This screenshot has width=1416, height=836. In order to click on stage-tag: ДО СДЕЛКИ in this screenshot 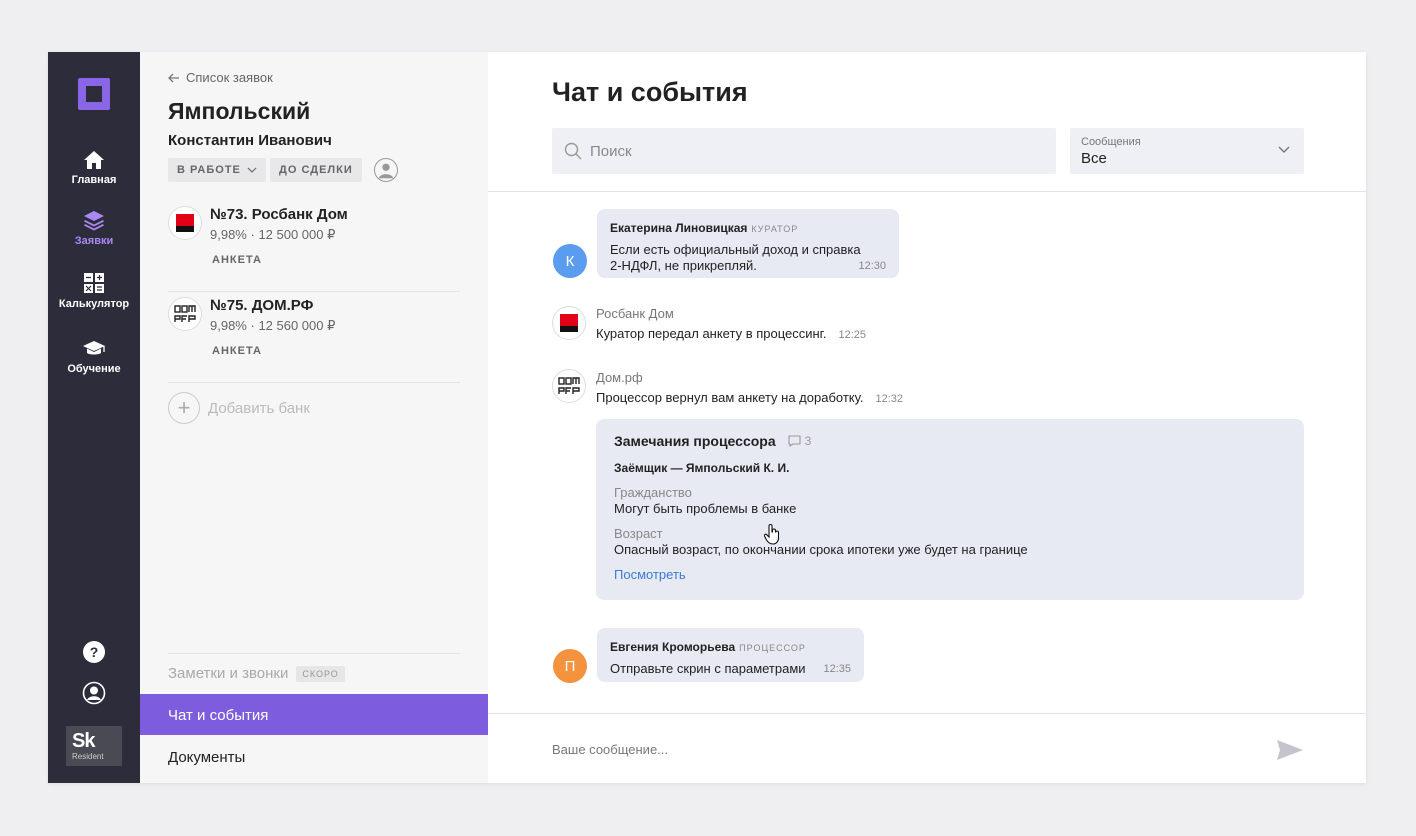, I will do `click(316, 170)`.